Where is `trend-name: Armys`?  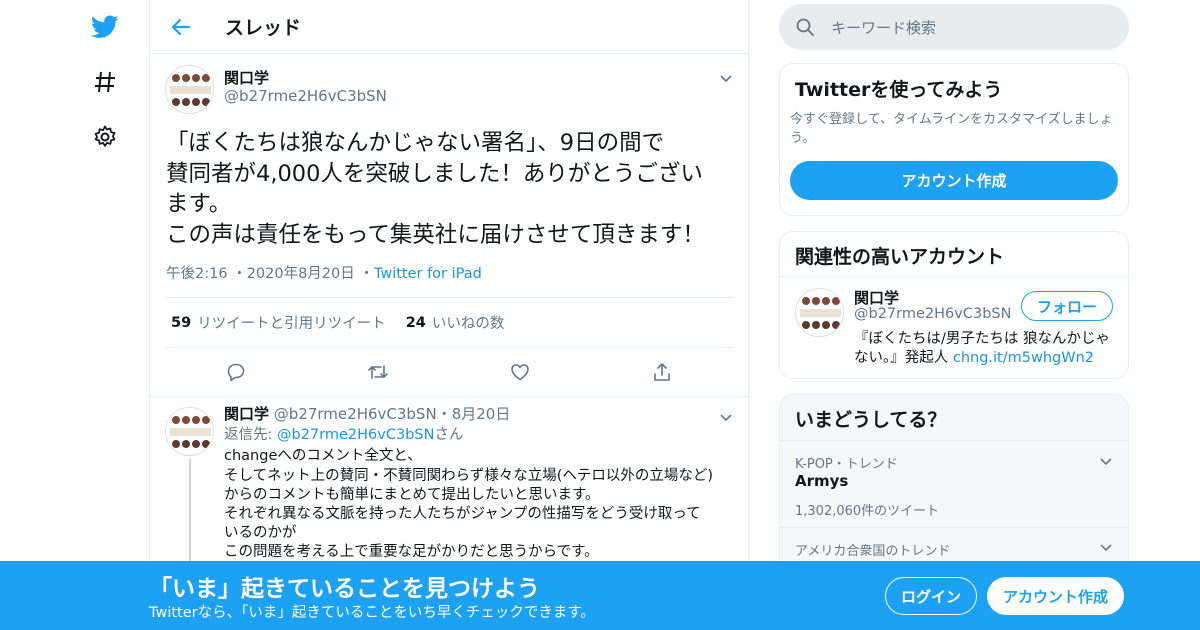 trend-name: Armys is located at coordinates (821, 481).